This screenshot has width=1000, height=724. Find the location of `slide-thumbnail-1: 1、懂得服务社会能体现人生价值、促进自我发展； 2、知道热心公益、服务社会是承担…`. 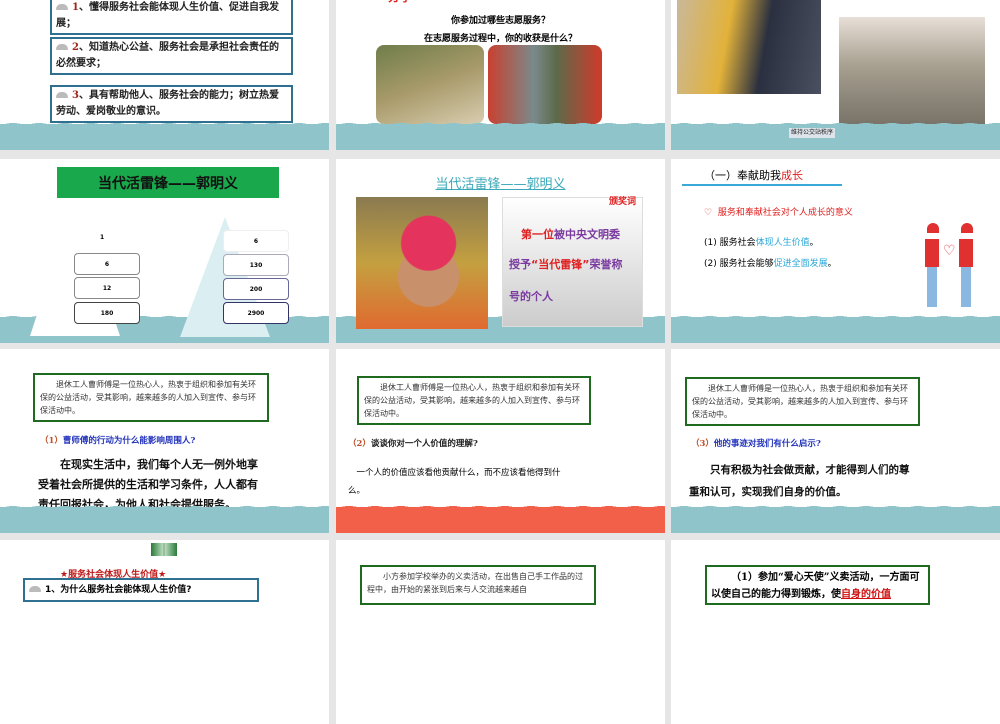

slide-thumbnail-1: 1、懂得服务社会能体现人生价值、促进自我发展； 2、知道热心公益、服务社会是承担… is located at coordinates (164, 75).